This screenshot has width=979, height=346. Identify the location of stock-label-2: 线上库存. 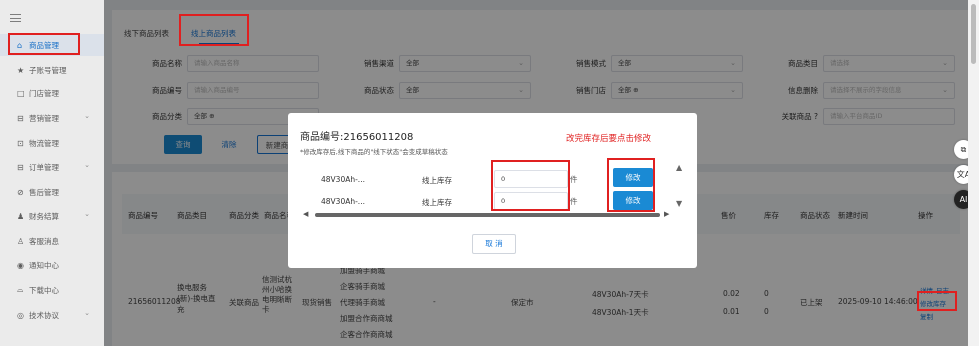
(437, 202).